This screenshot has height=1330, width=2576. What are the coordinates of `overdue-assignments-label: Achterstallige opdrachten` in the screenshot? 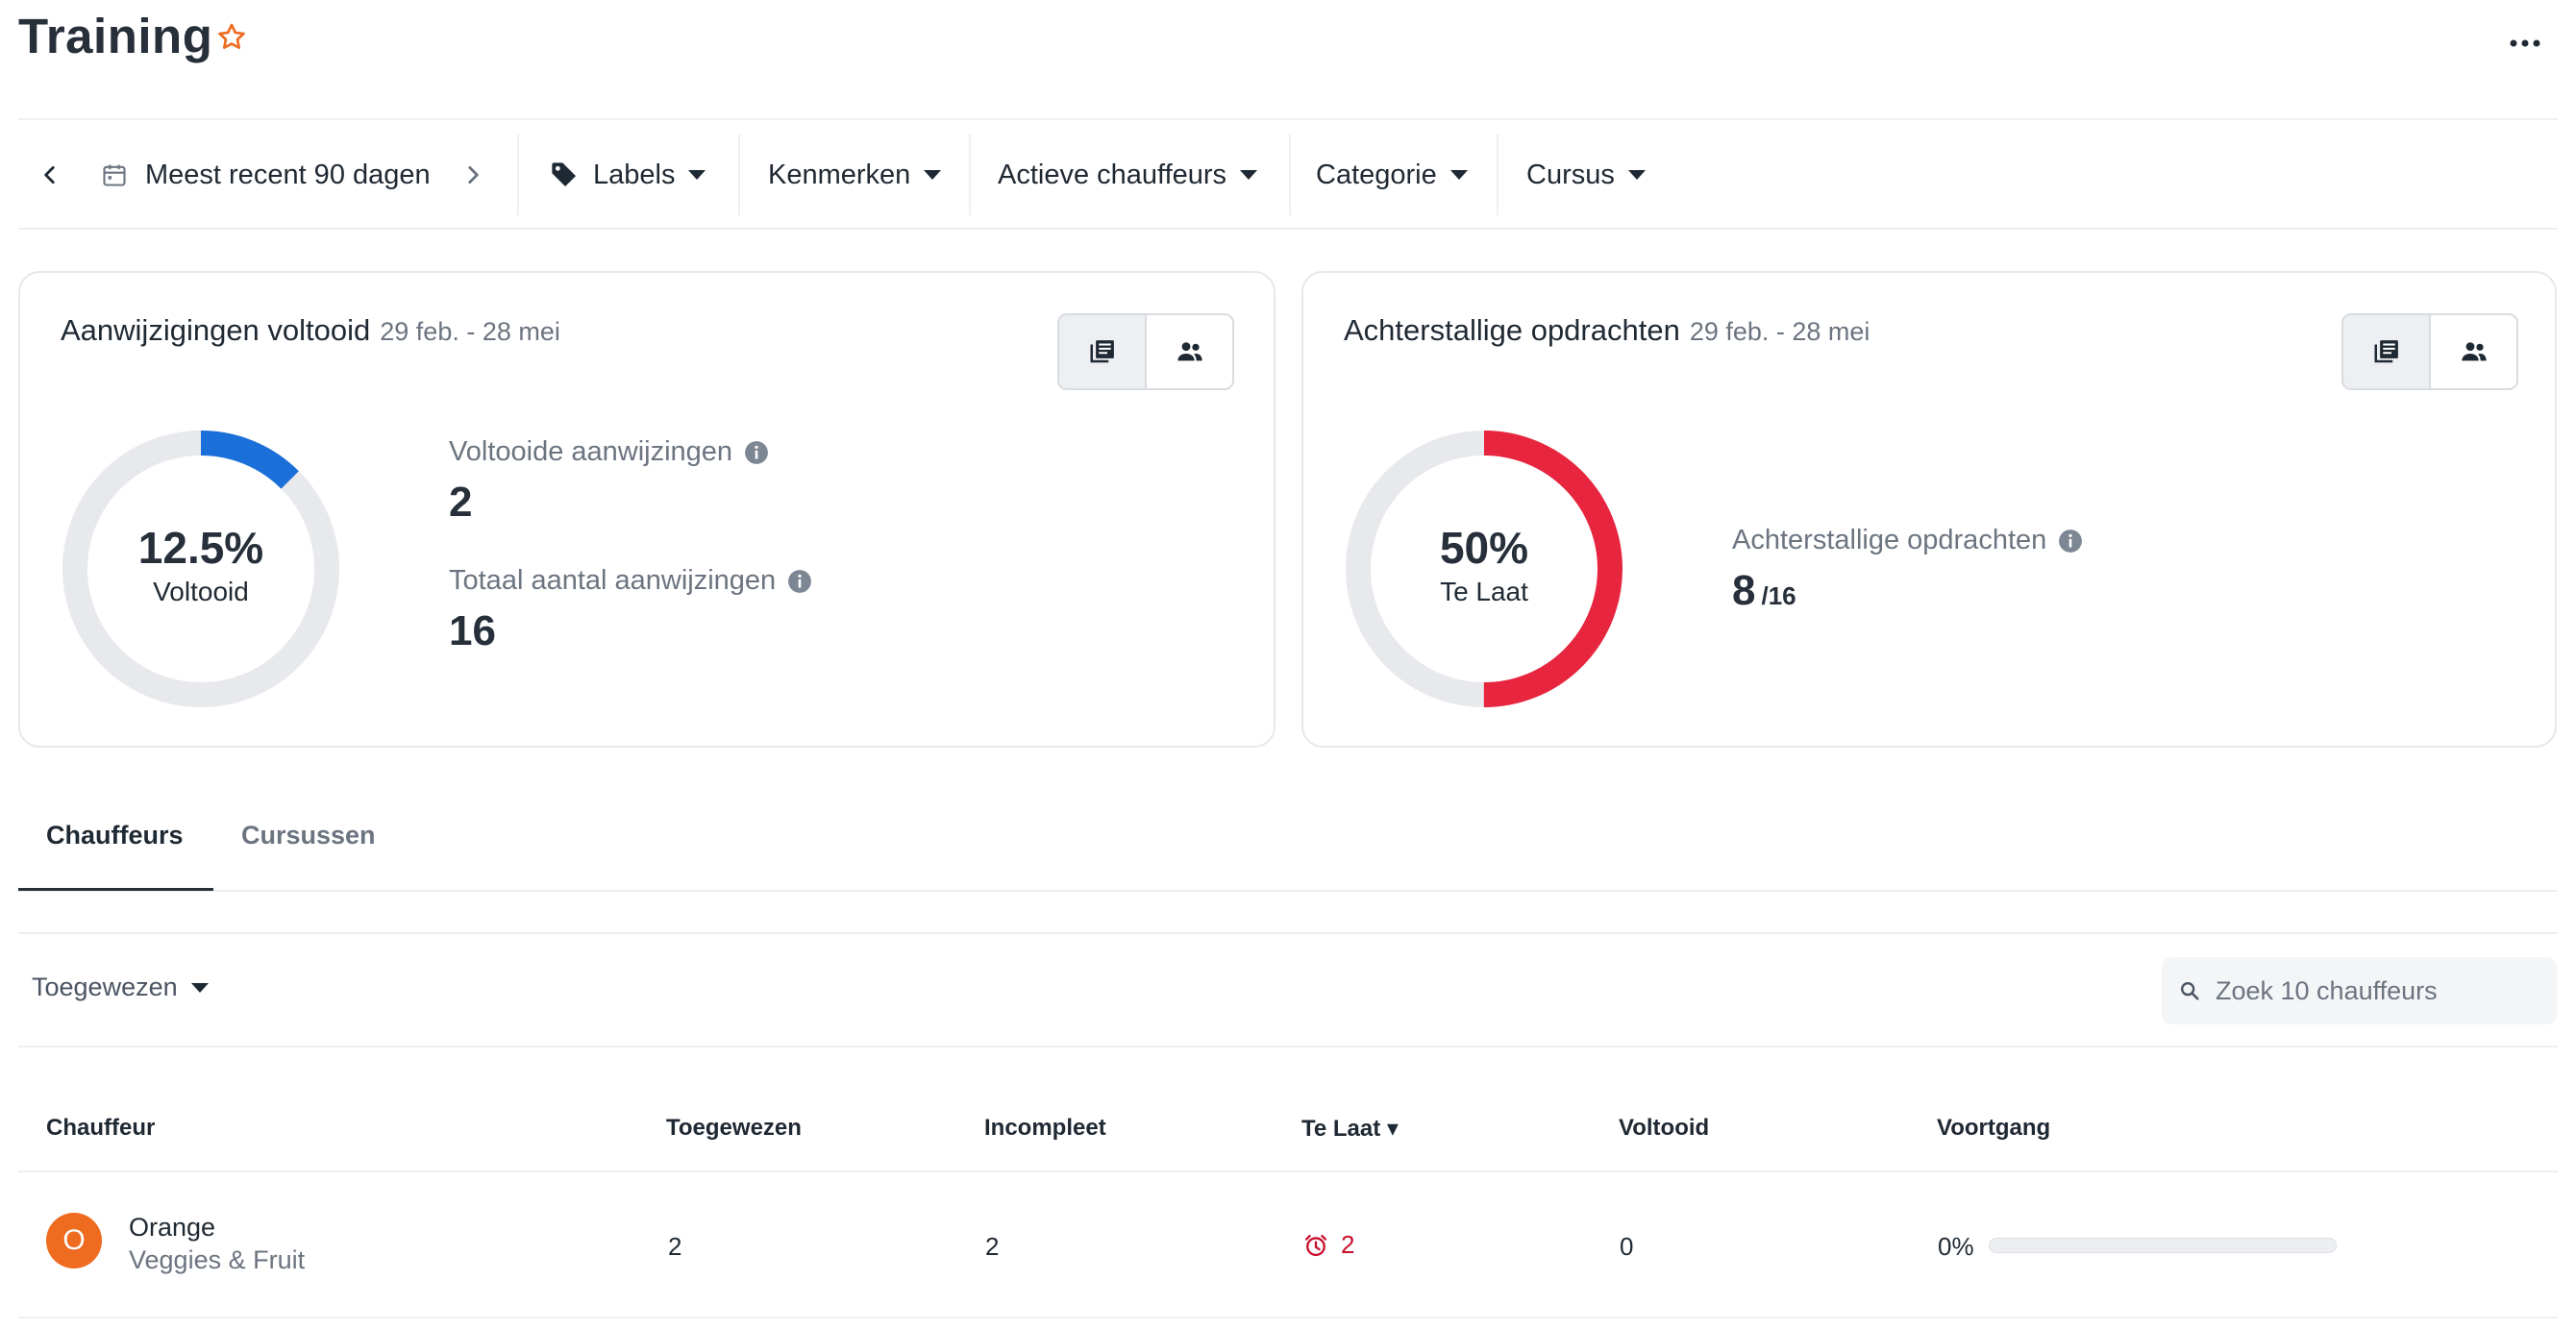 It's located at (1890, 540).